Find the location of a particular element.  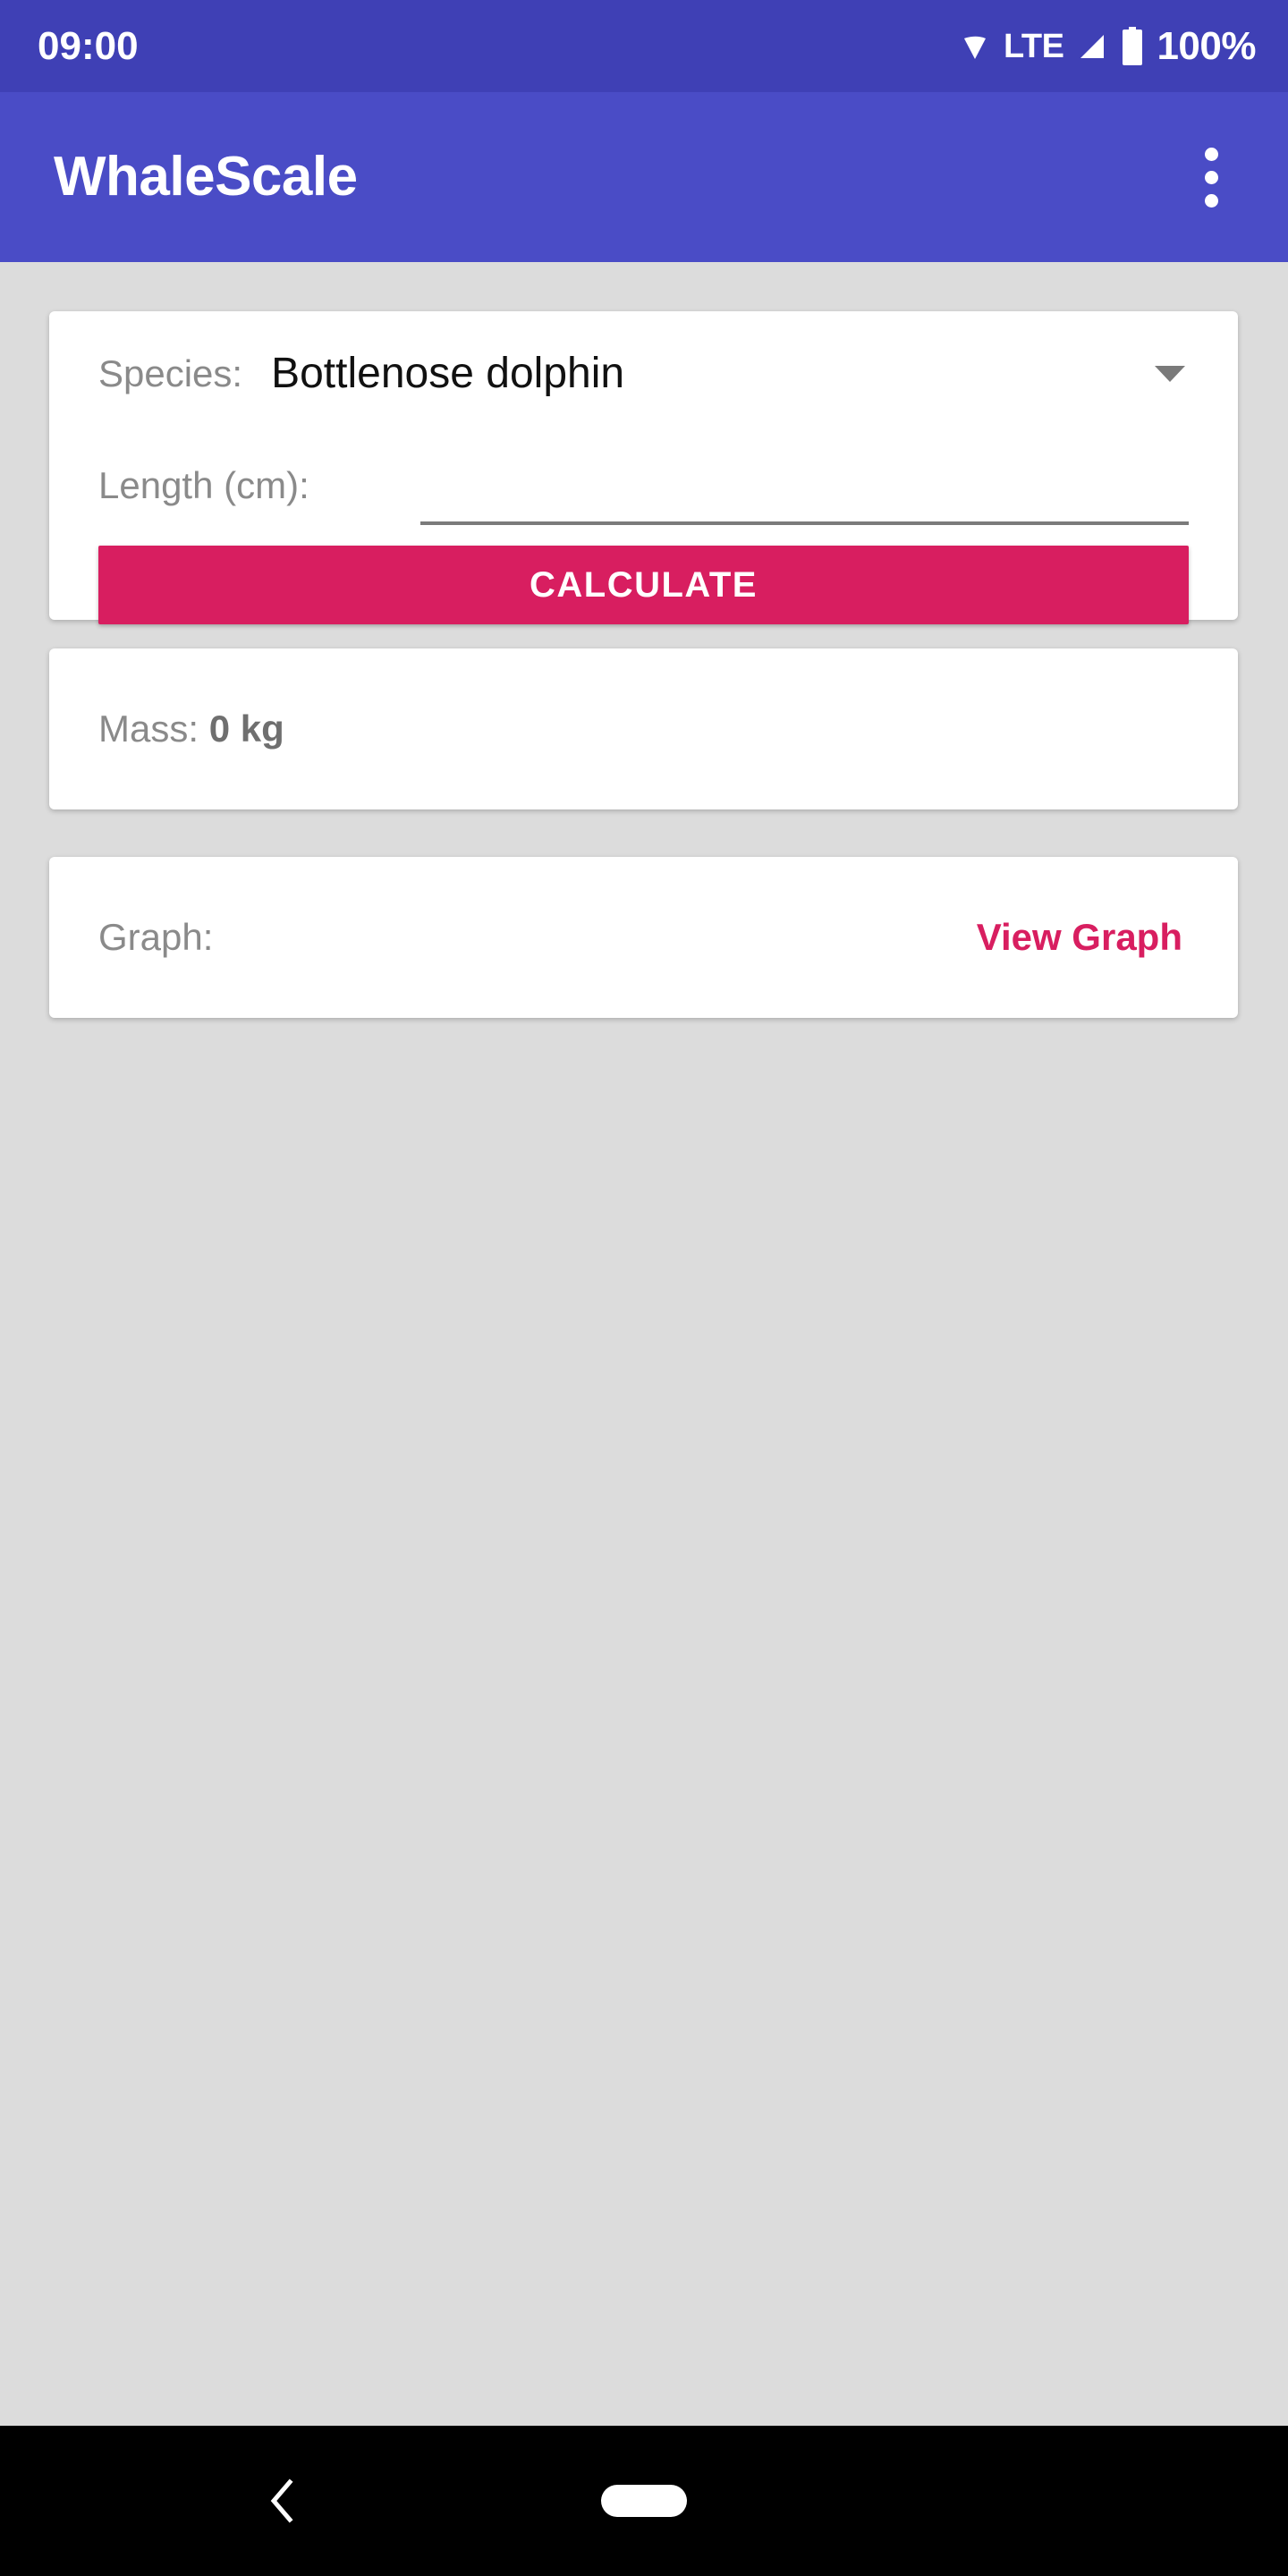

length-row: Length (cm): is located at coordinates (643, 485).